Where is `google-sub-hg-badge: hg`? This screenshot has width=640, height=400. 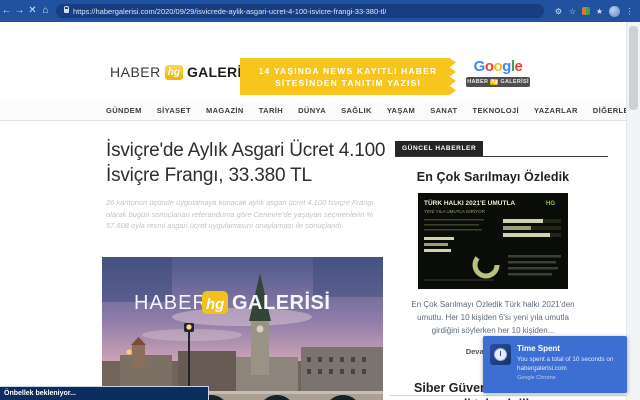
google-sub-hg-badge: hg is located at coordinates (494, 82).